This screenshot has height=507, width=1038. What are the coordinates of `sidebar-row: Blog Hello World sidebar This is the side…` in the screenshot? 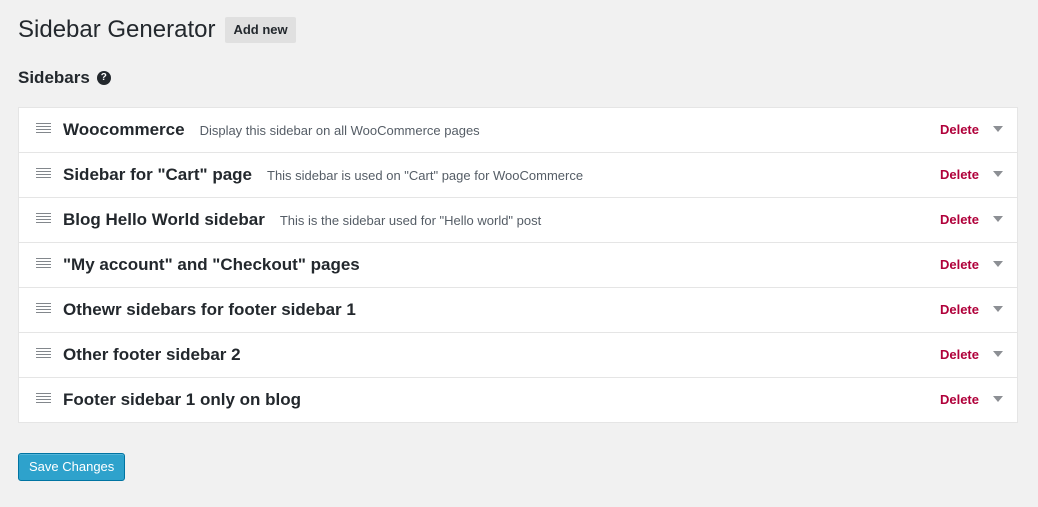 It's located at (518, 220).